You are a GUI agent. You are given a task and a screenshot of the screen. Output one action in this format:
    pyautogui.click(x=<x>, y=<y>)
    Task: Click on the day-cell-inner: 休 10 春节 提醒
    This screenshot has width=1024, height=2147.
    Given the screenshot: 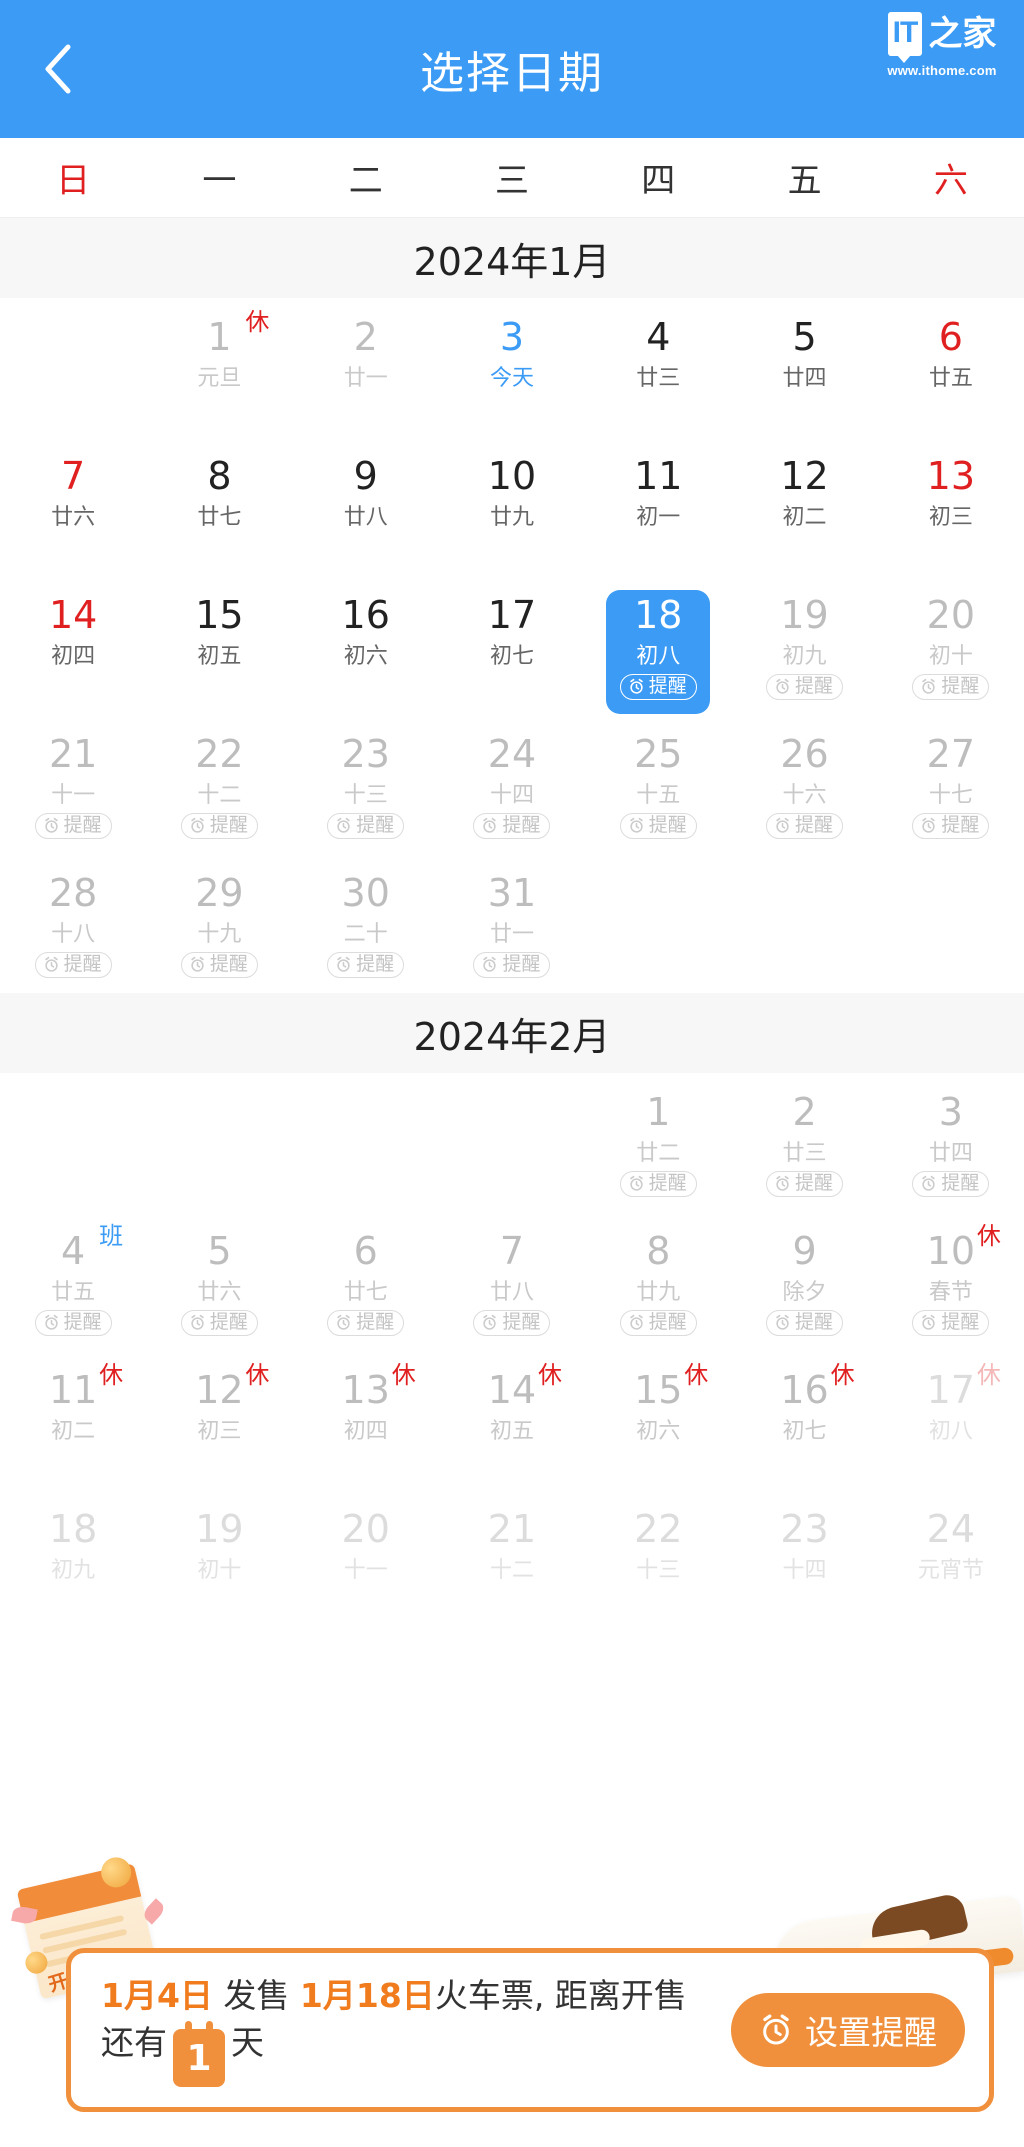 What is the action you would take?
    pyautogui.click(x=951, y=1287)
    